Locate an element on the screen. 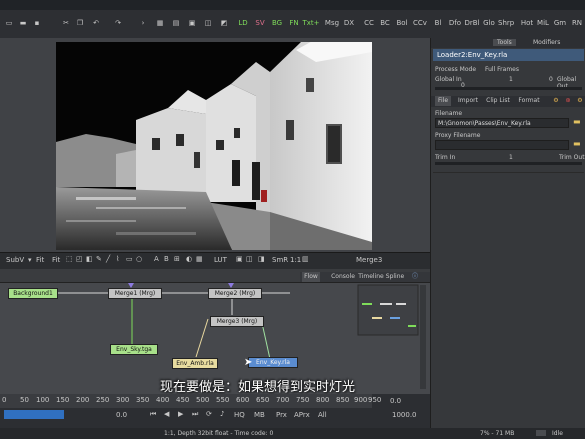  grid-icon: ▦ is located at coordinates (160, 23).